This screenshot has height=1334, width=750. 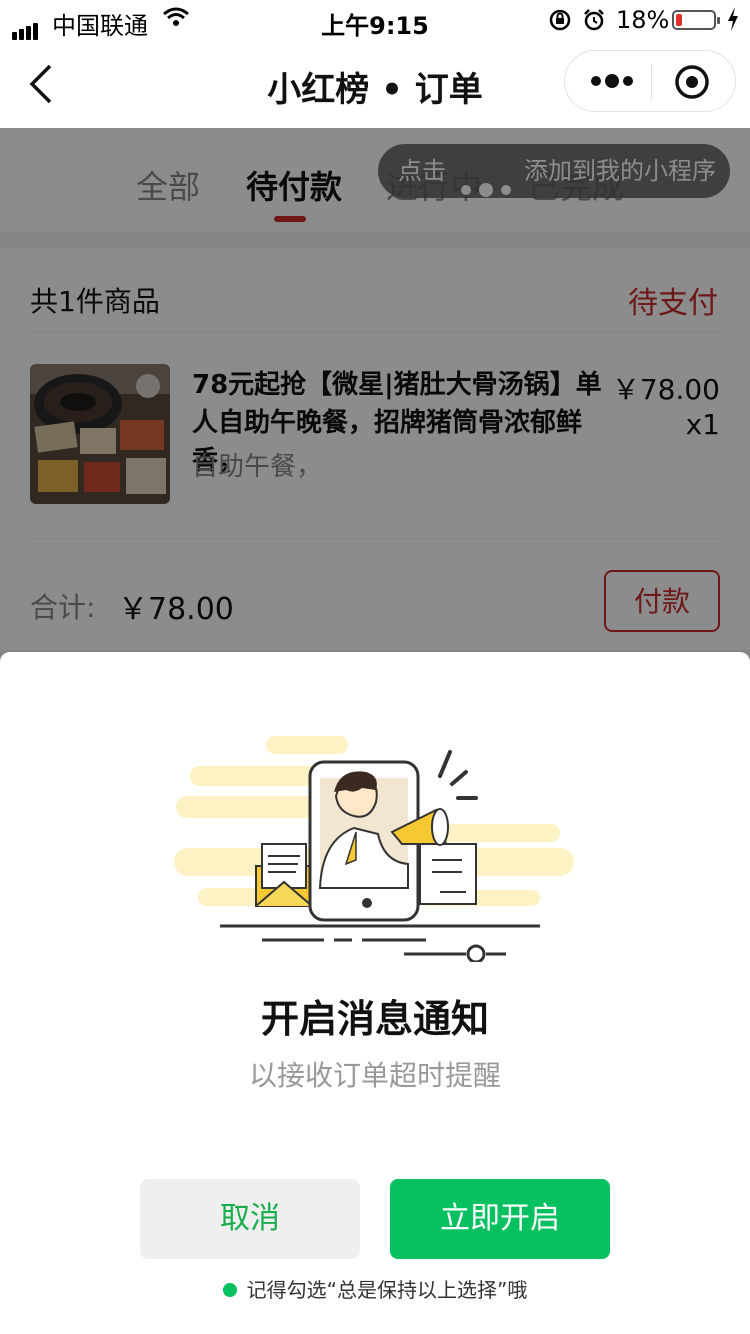 I want to click on miniprogram-capsule, so click(x=650, y=81).